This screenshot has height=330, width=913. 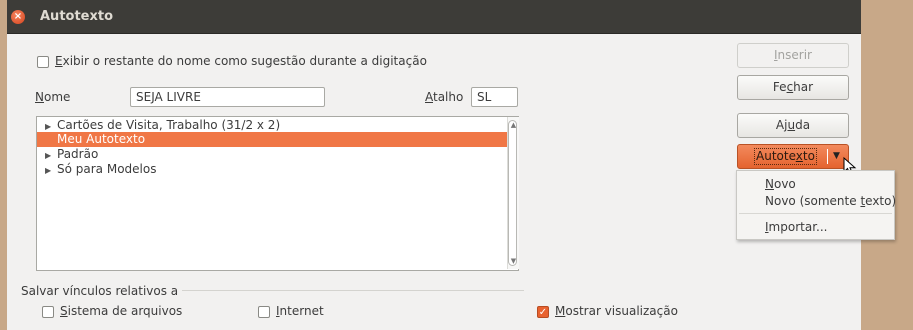 What do you see at coordinates (513, 261) in the screenshot?
I see `scroll-down-icon: ▼` at bounding box center [513, 261].